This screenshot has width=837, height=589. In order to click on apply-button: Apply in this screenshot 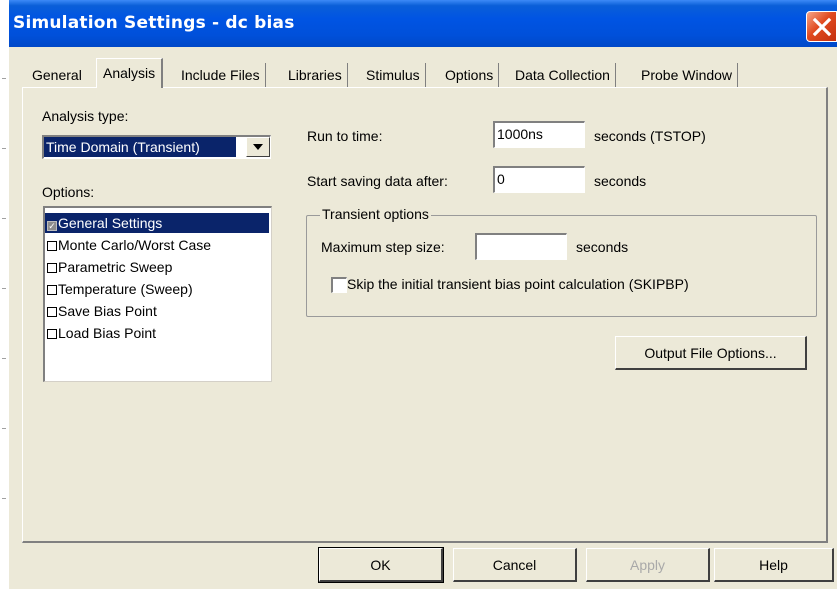, I will do `click(648, 565)`.